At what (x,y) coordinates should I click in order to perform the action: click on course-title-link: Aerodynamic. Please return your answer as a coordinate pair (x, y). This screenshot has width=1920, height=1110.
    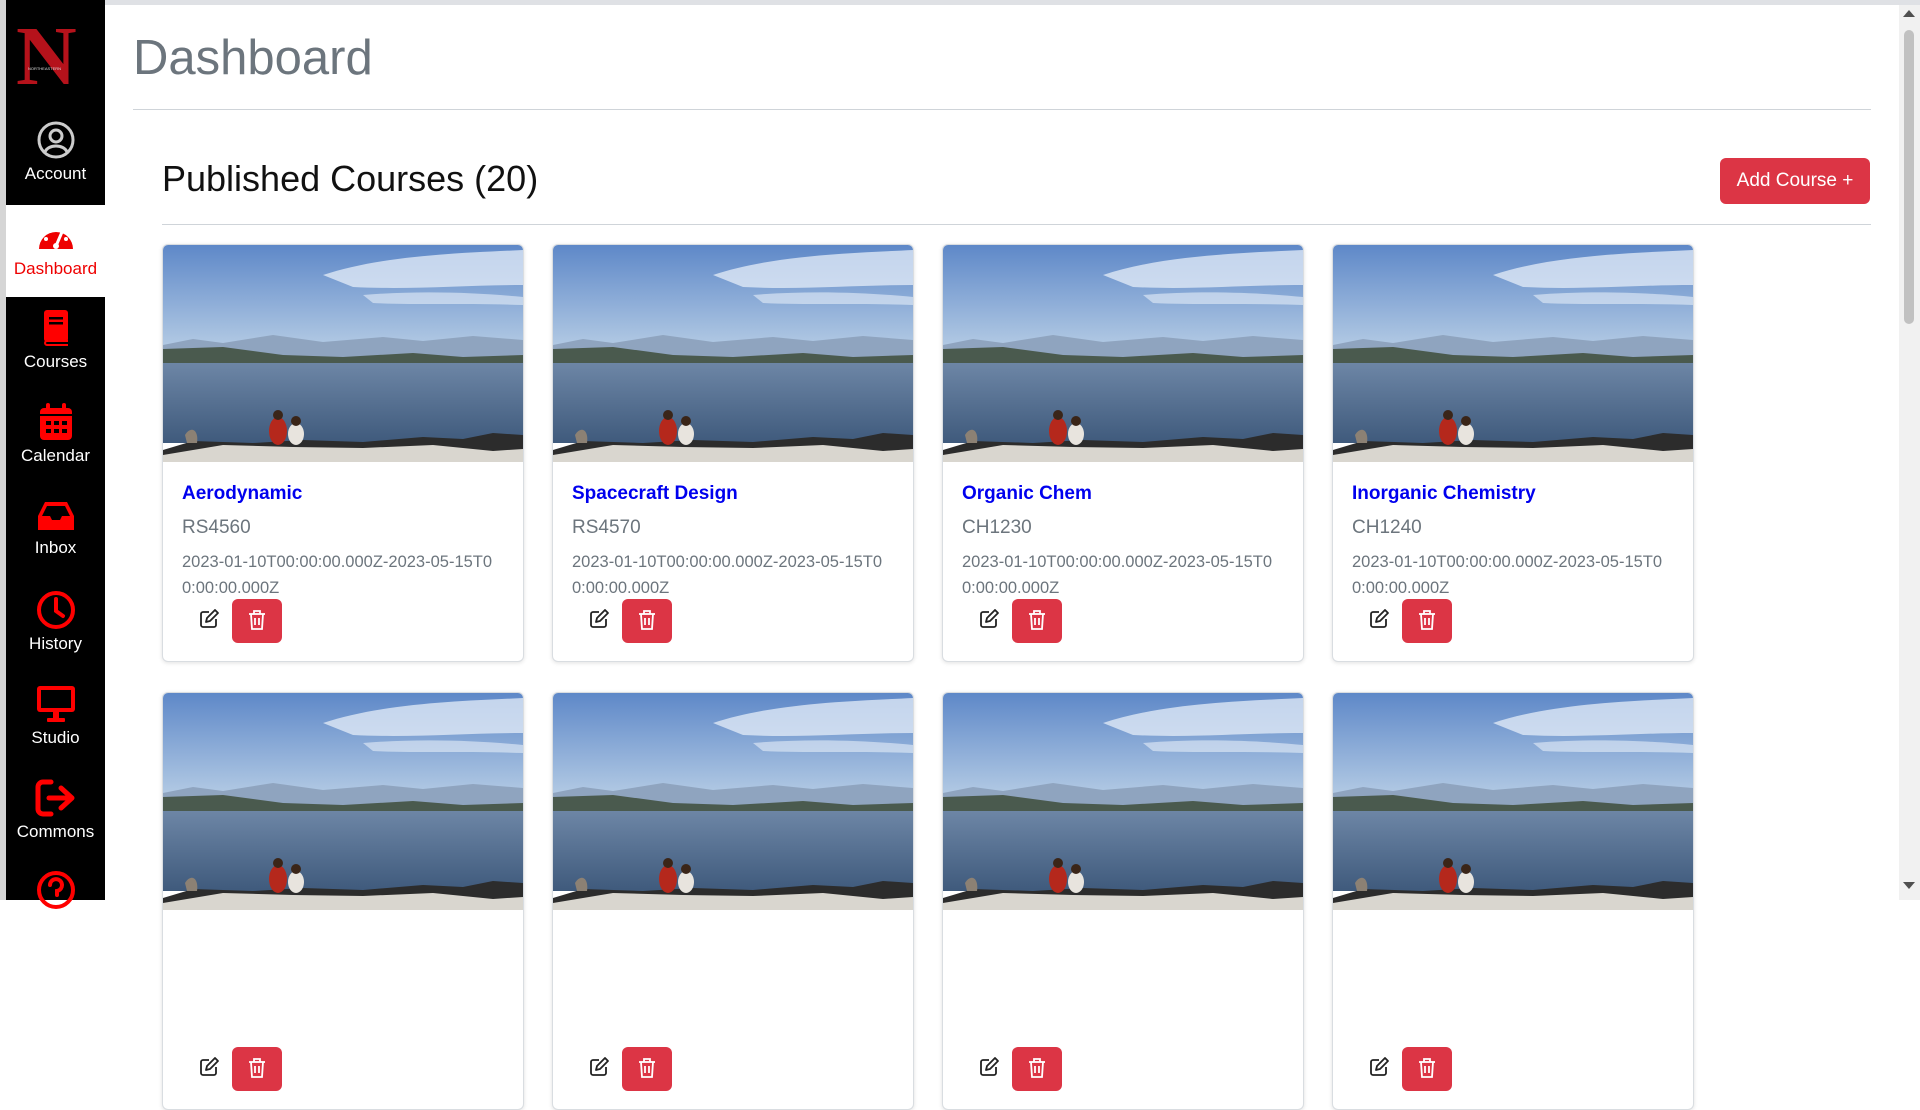
    Looking at the image, I should click on (242, 494).